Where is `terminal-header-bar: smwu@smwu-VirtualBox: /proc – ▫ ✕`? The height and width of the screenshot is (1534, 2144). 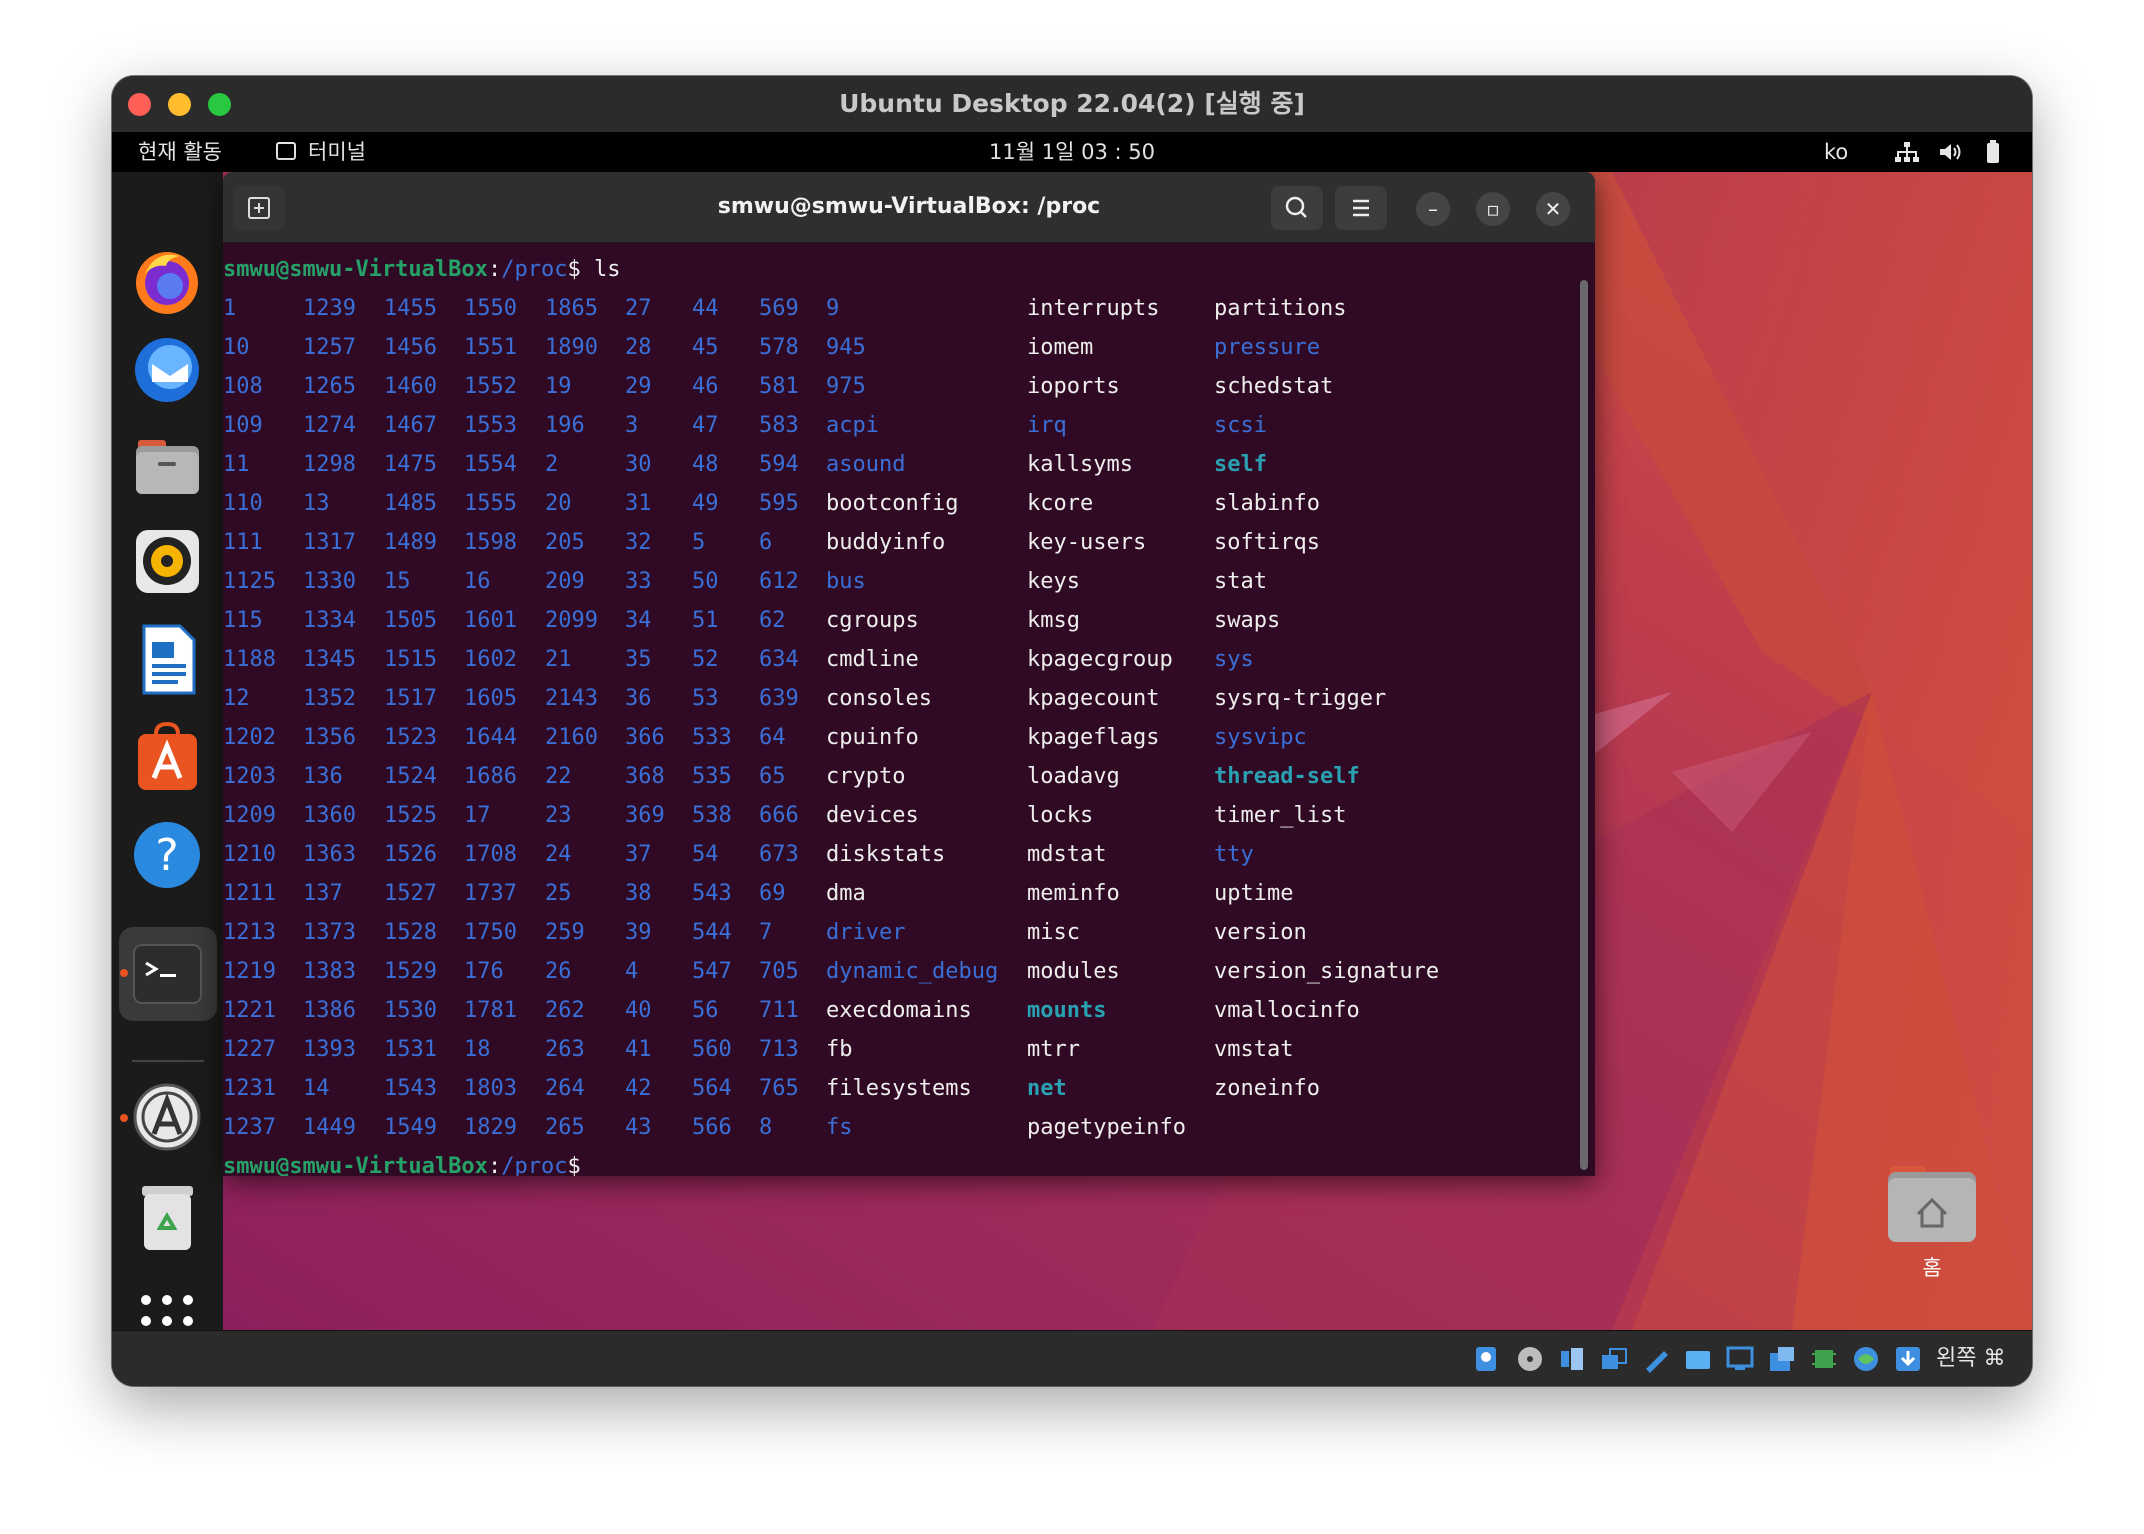 terminal-header-bar: smwu@smwu-VirtualBox: /proc – ▫ ✕ is located at coordinates (909, 207).